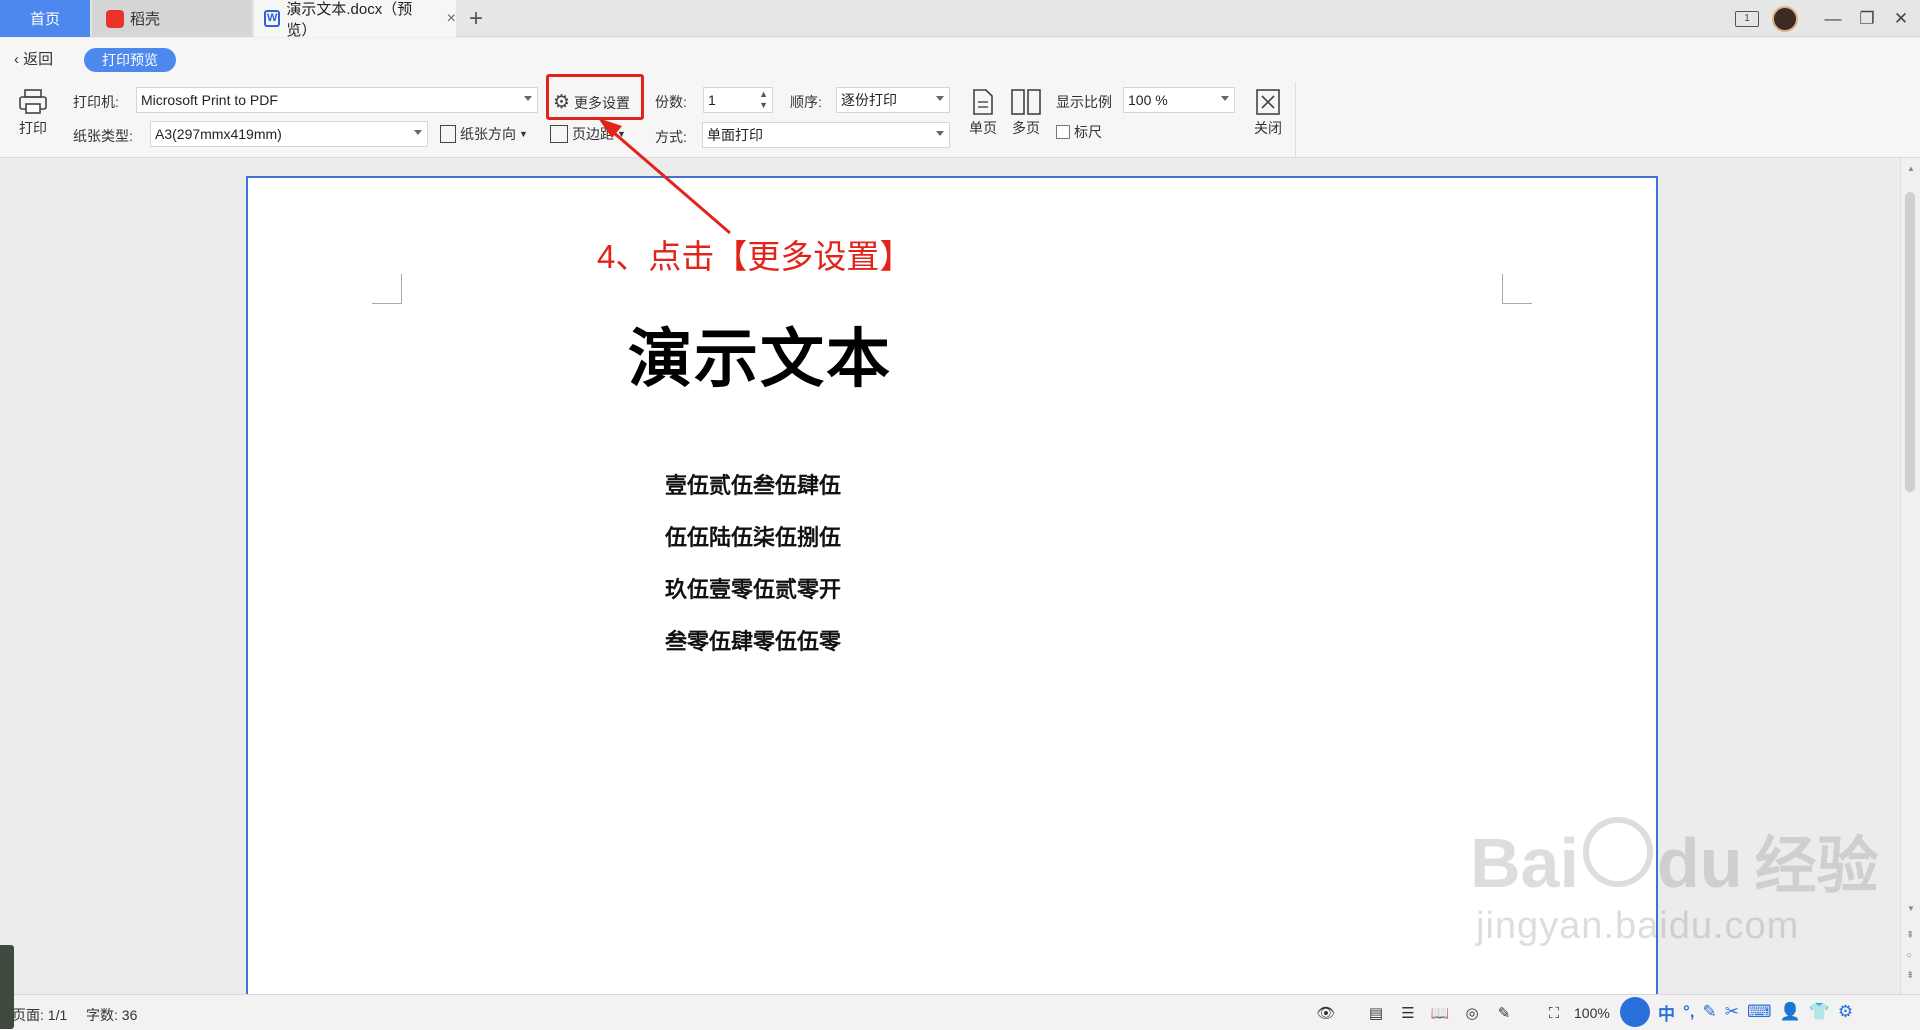 This screenshot has height=1030, width=1920. I want to click on page-view-icon: ▤, so click(1376, 1013).